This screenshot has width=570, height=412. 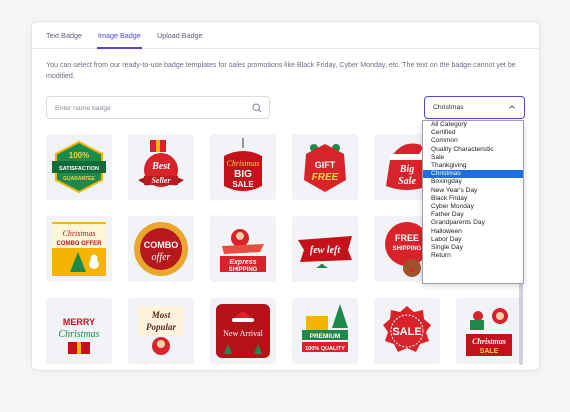 What do you see at coordinates (407, 181) in the screenshot?
I see `badge-text: Sale` at bounding box center [407, 181].